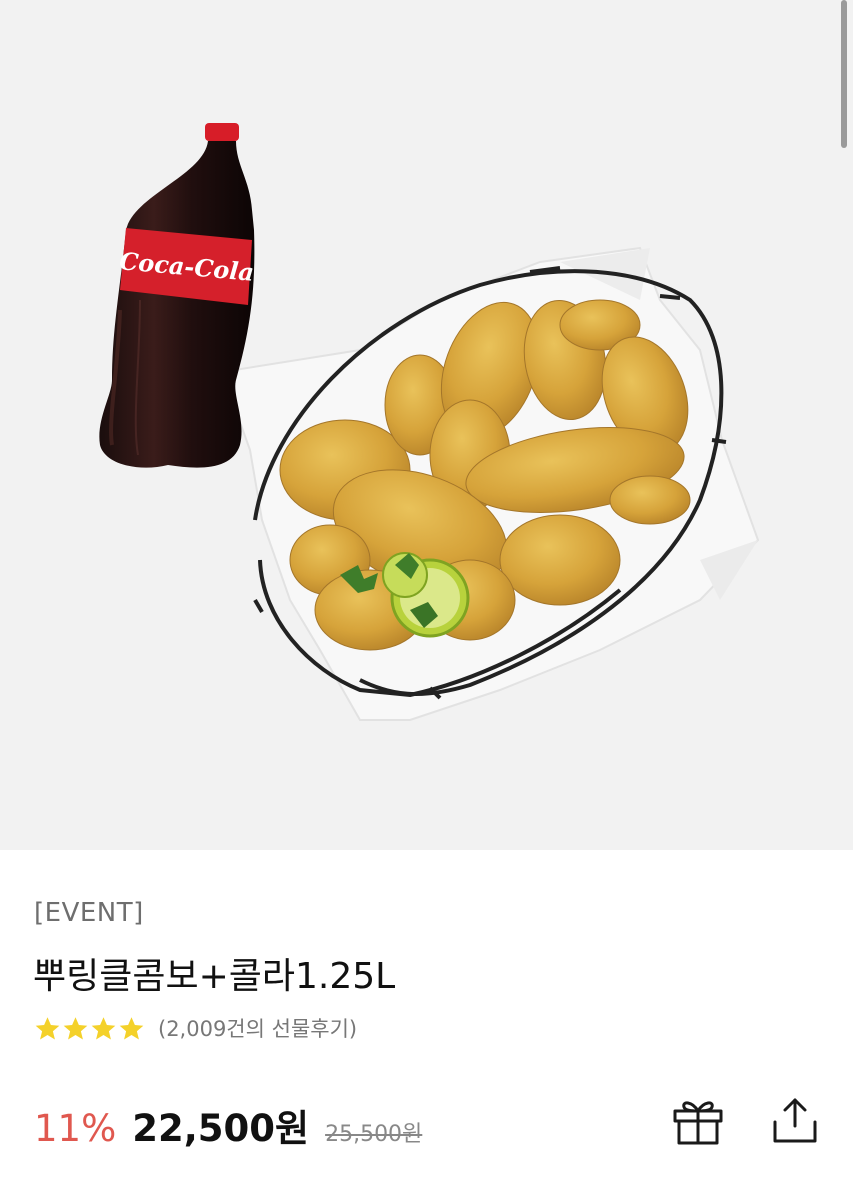 The width and height of the screenshot is (853, 1200). I want to click on gift-button, so click(698, 1121).